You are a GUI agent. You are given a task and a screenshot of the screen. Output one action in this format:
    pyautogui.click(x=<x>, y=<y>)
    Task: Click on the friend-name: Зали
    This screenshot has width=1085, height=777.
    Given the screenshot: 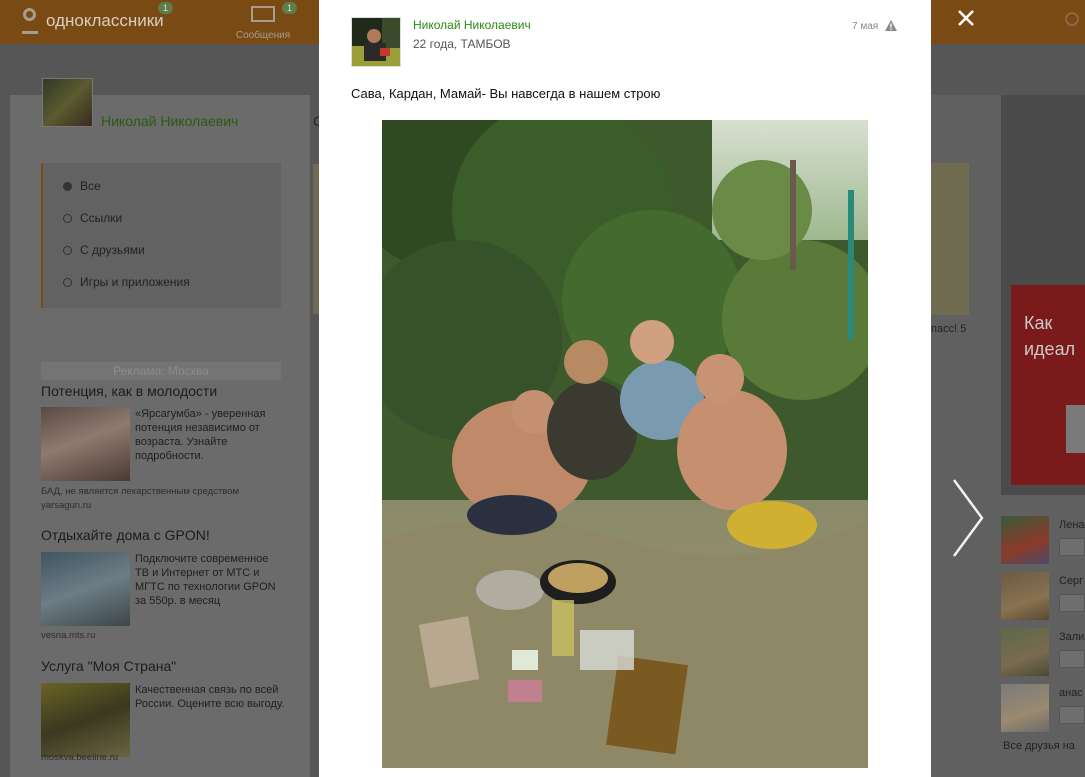 What is the action you would take?
    pyautogui.click(x=1071, y=637)
    